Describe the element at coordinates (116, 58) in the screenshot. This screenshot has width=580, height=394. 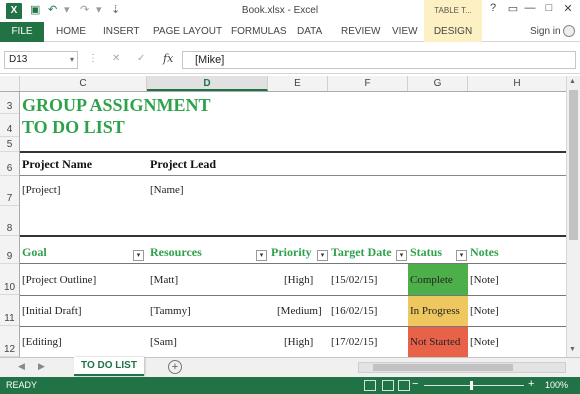
I see `cancel-icon: ✕` at that location.